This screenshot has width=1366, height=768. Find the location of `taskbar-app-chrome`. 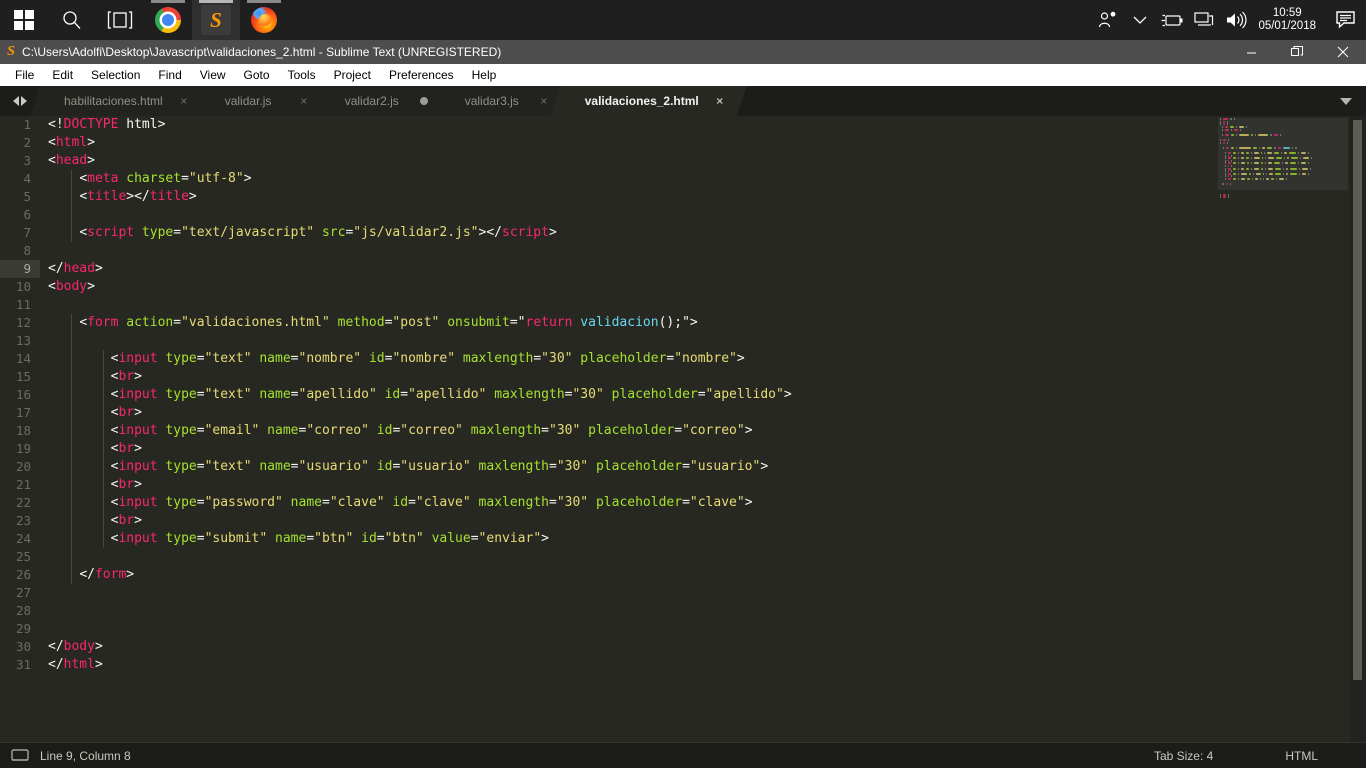

taskbar-app-chrome is located at coordinates (168, 20).